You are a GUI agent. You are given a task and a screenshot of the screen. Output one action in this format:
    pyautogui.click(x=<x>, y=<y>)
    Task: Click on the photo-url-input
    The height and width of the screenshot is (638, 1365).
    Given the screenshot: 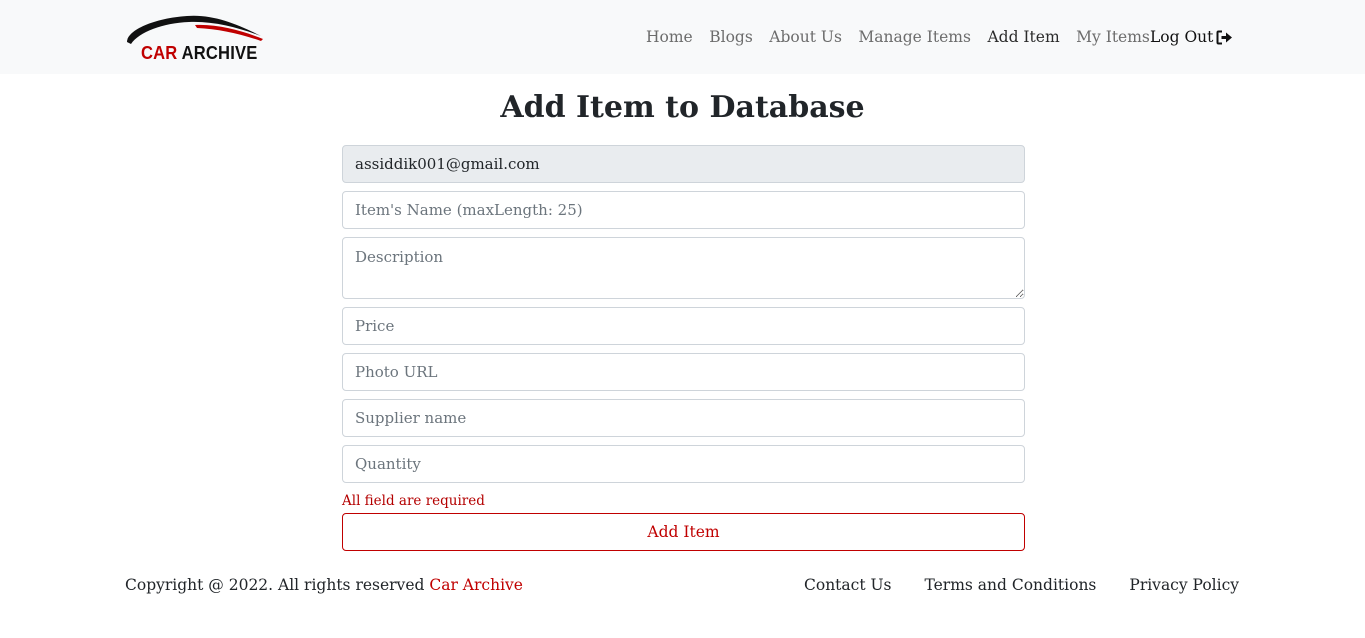 What is the action you would take?
    pyautogui.click(x=683, y=372)
    